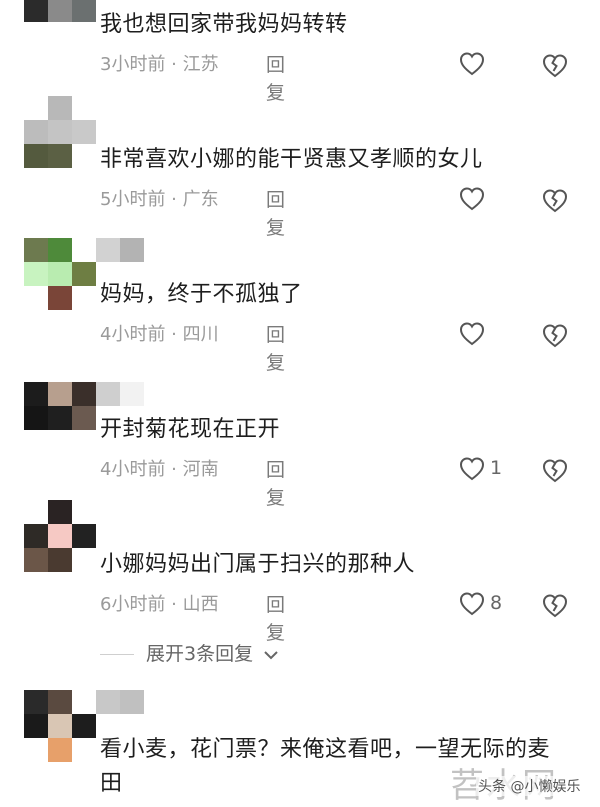 Image resolution: width=600 pixels, height=807 pixels. I want to click on comment-meta: 4小时前 · 河南 回复, so click(192, 482).